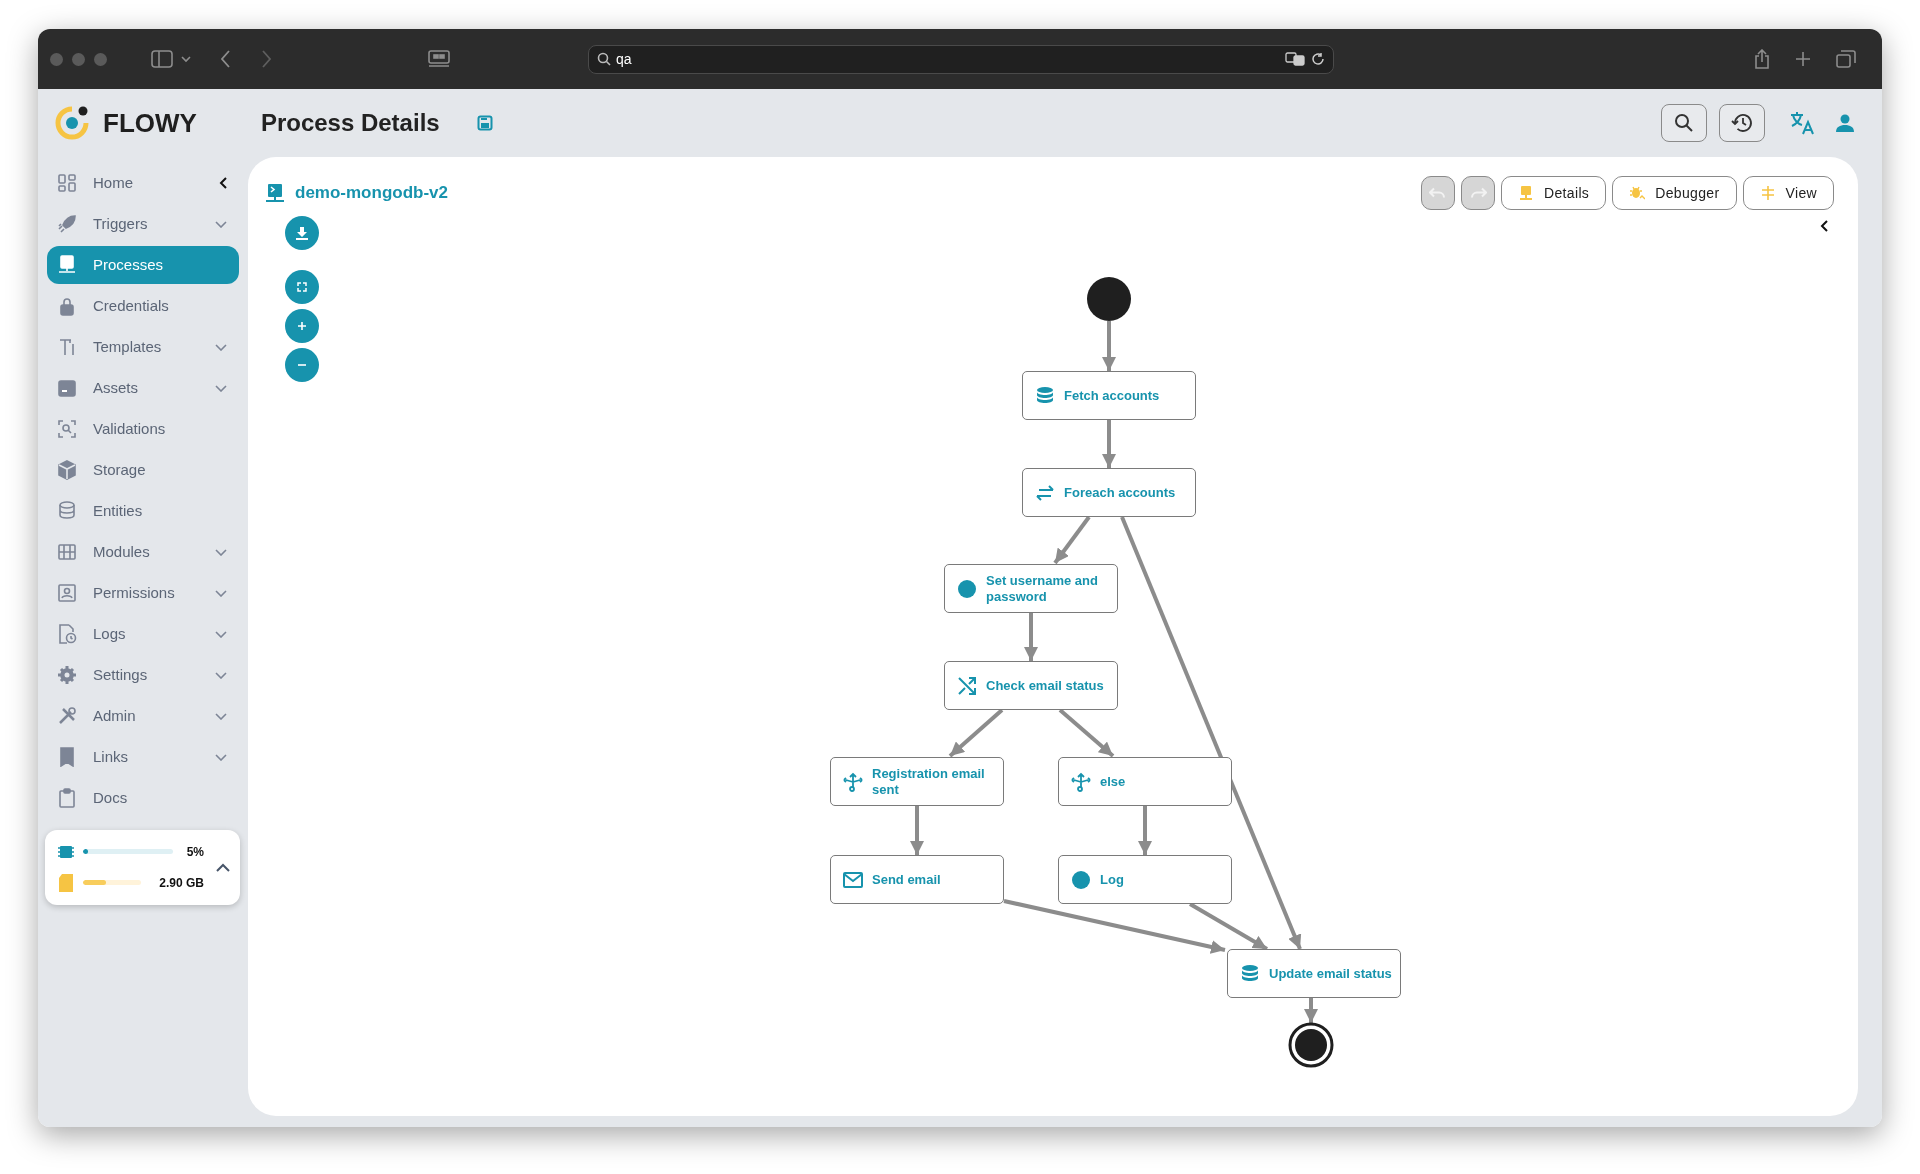  Describe the element at coordinates (1762, 59) in the screenshot. I see `share-icon` at that location.